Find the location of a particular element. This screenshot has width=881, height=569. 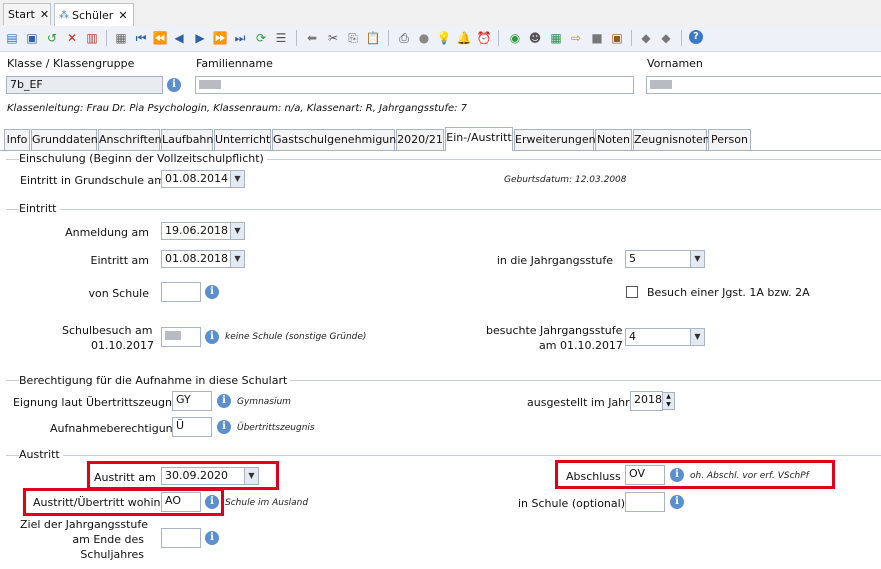

tab-unterricht: Unterricht is located at coordinates (242, 139).